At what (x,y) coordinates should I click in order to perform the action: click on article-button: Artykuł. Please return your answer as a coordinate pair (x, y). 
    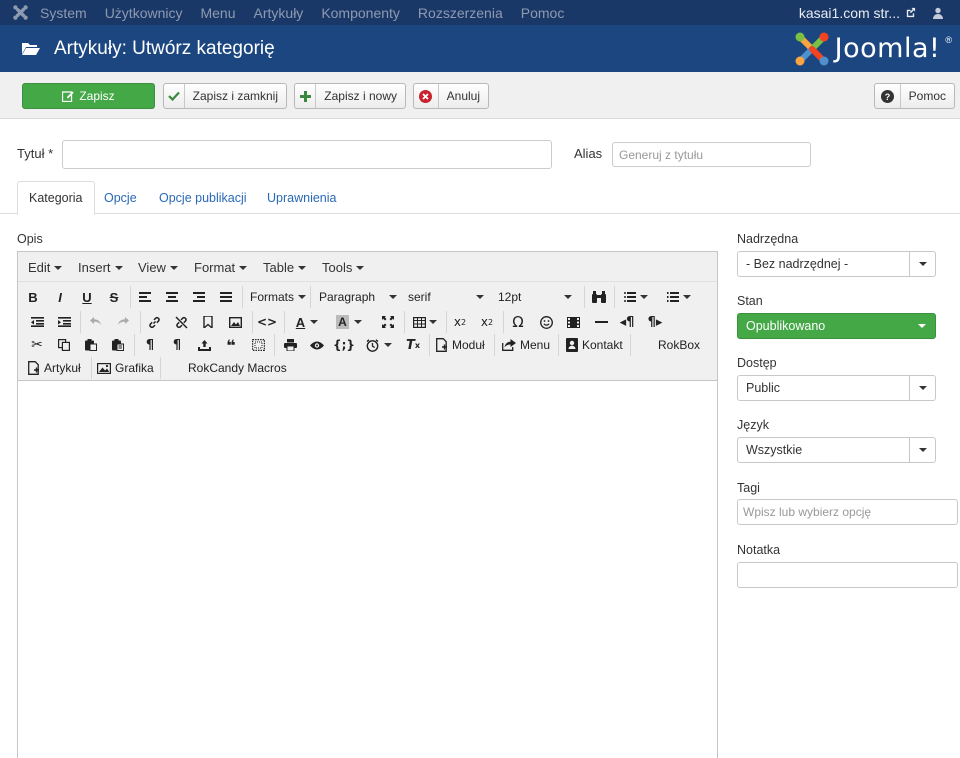
    Looking at the image, I should click on (54, 368).